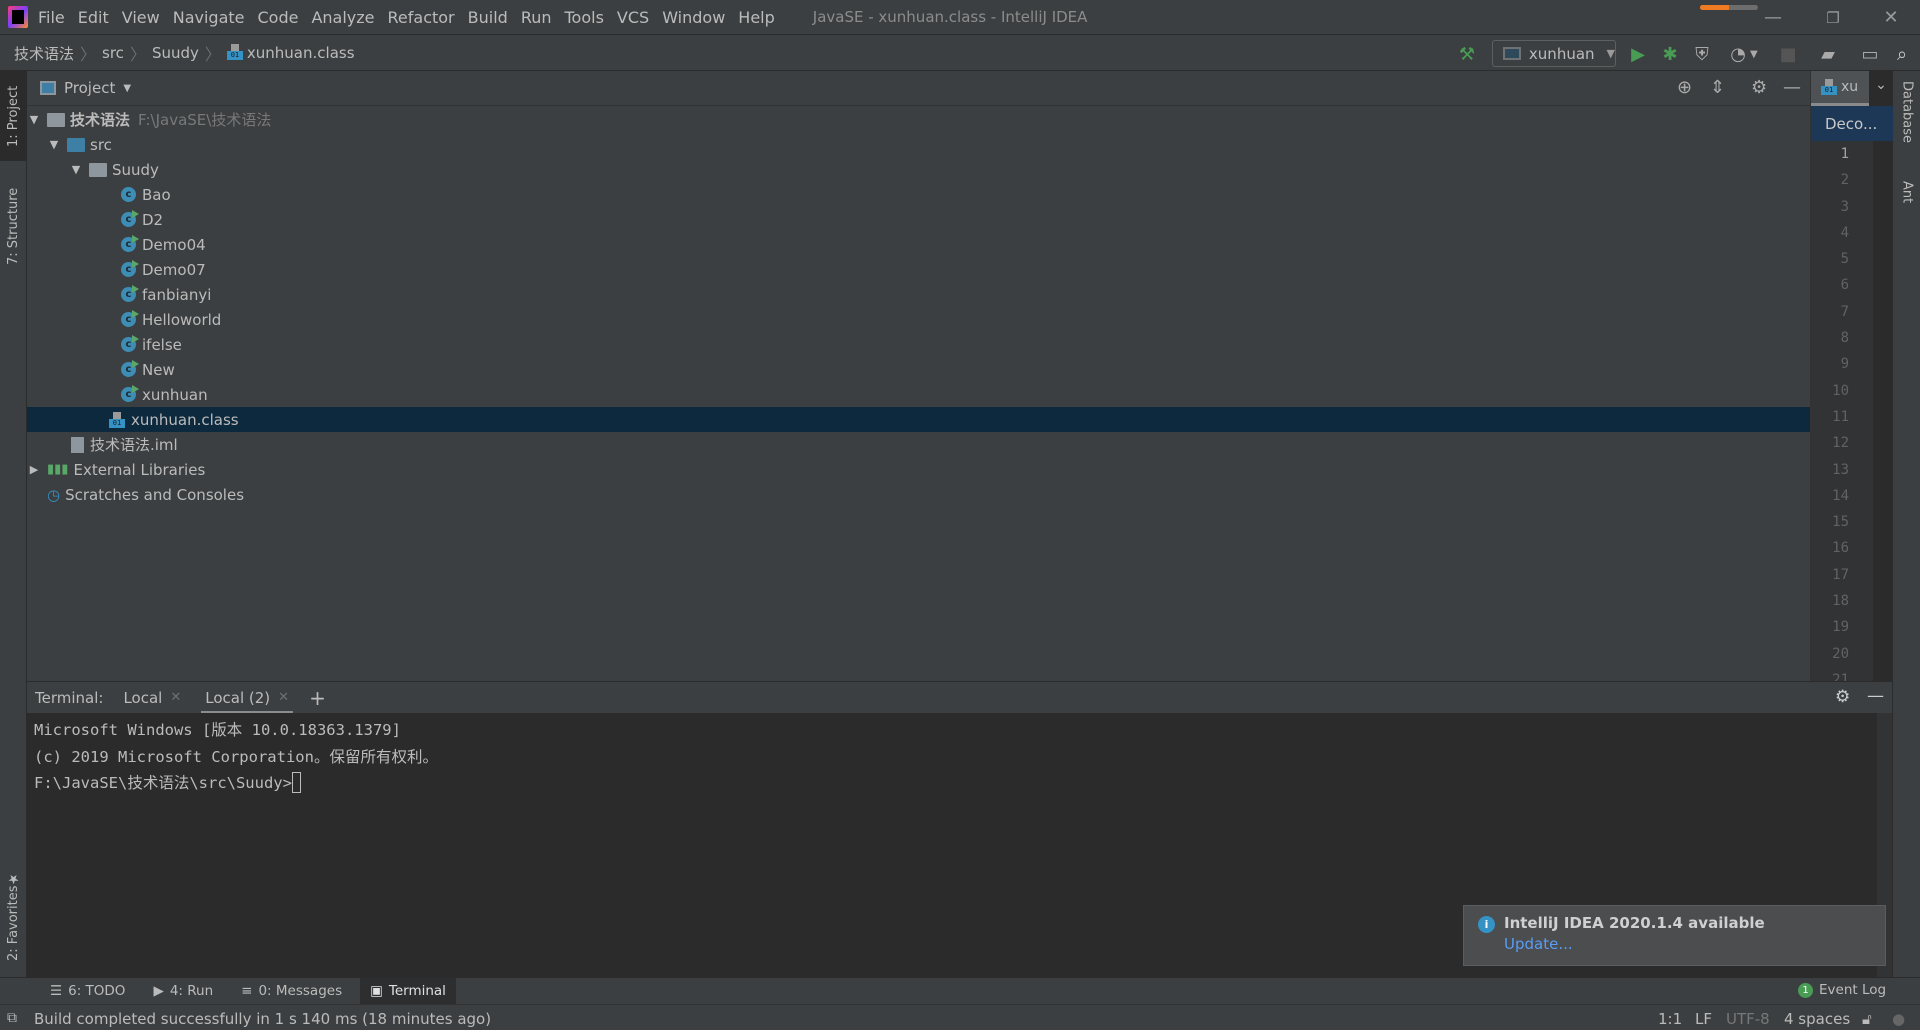 Image resolution: width=1920 pixels, height=1030 pixels. I want to click on tabs-dropdown-icon: ⌄, so click(1881, 85).